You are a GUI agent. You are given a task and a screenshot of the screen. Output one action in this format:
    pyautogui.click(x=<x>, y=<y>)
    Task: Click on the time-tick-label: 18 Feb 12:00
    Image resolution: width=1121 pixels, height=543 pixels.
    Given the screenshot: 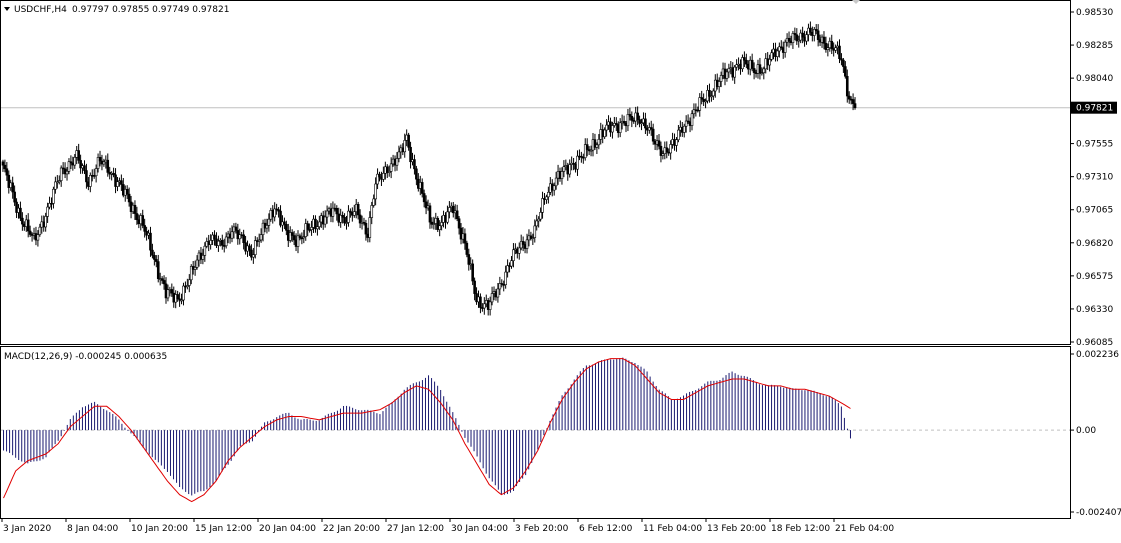 What is the action you would take?
    pyautogui.click(x=800, y=529)
    